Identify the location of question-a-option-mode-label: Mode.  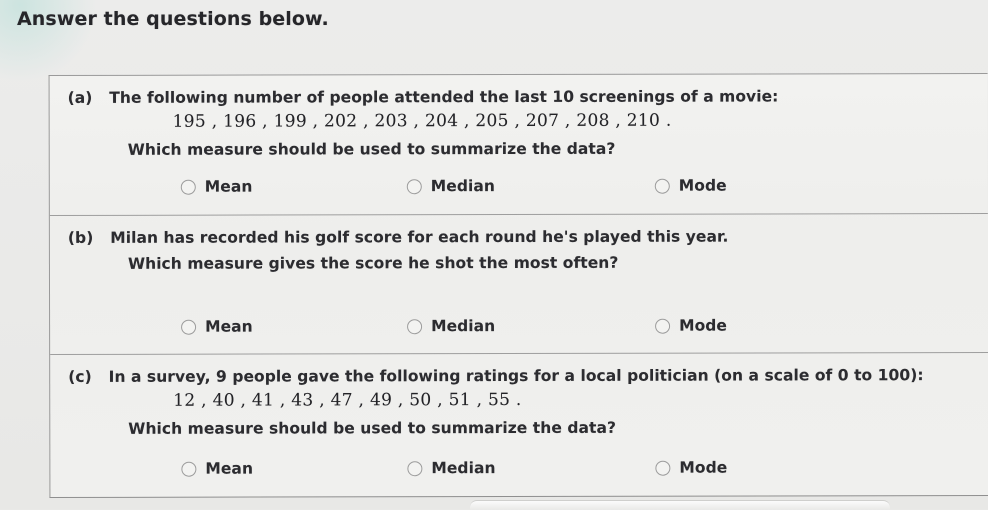
(702, 185).